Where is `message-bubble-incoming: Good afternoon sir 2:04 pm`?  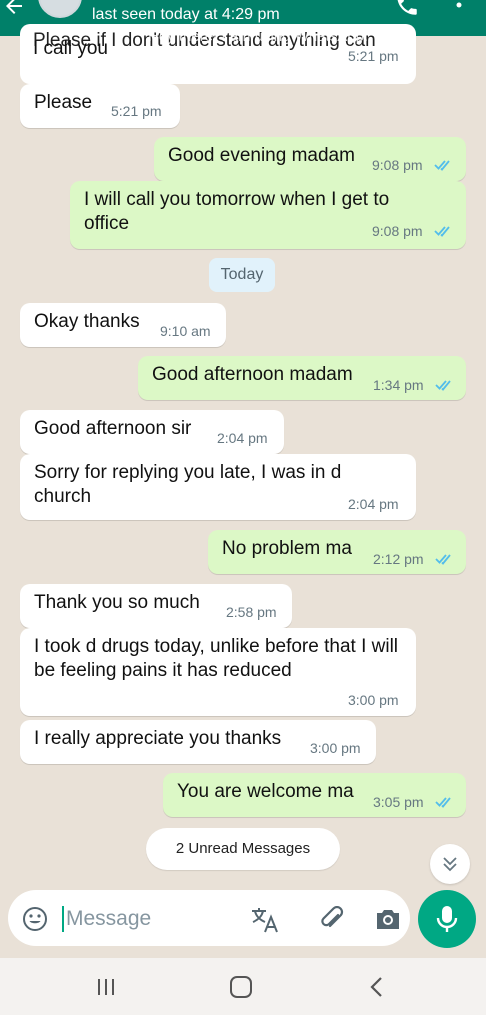
message-bubble-incoming: Good afternoon sir 2:04 pm is located at coordinates (152, 432).